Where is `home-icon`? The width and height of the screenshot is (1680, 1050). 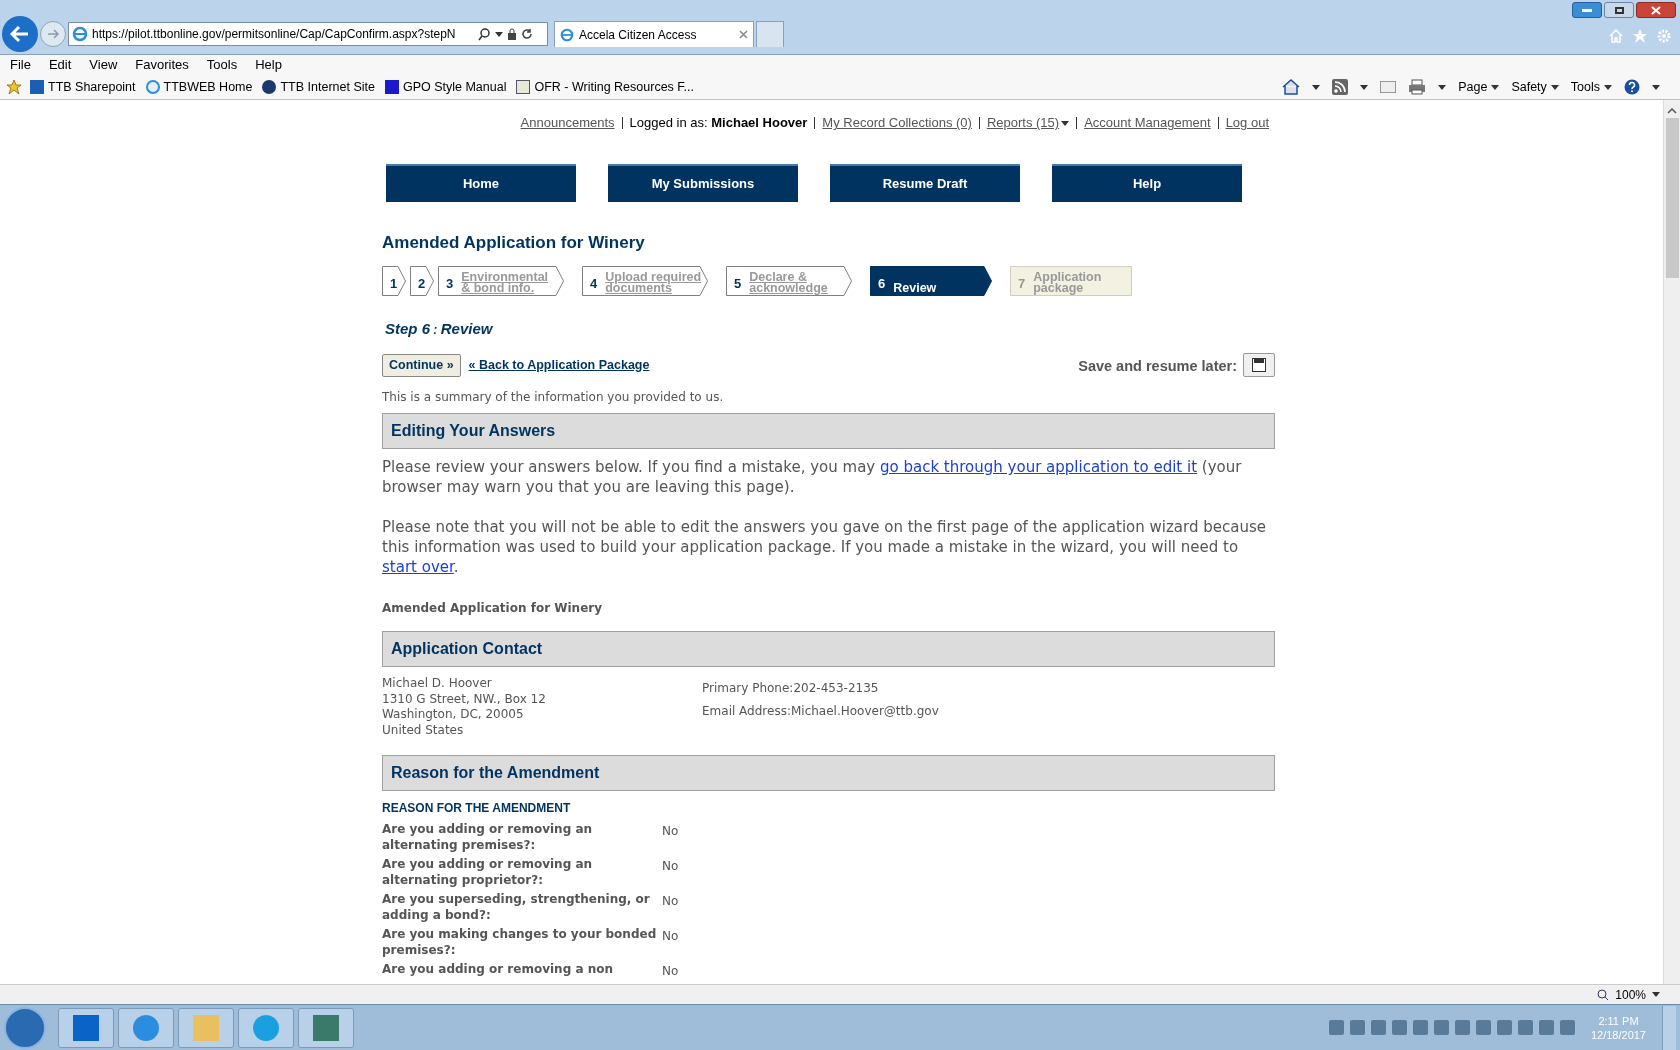
home-icon is located at coordinates (1291, 87).